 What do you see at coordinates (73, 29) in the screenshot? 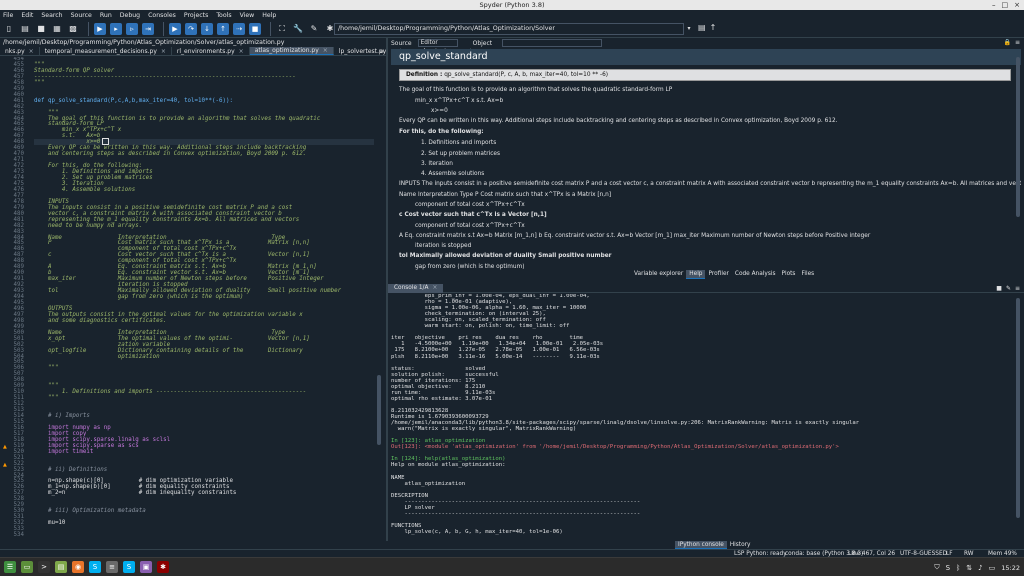
I see `new-cell-icon: ▩` at bounding box center [73, 29].